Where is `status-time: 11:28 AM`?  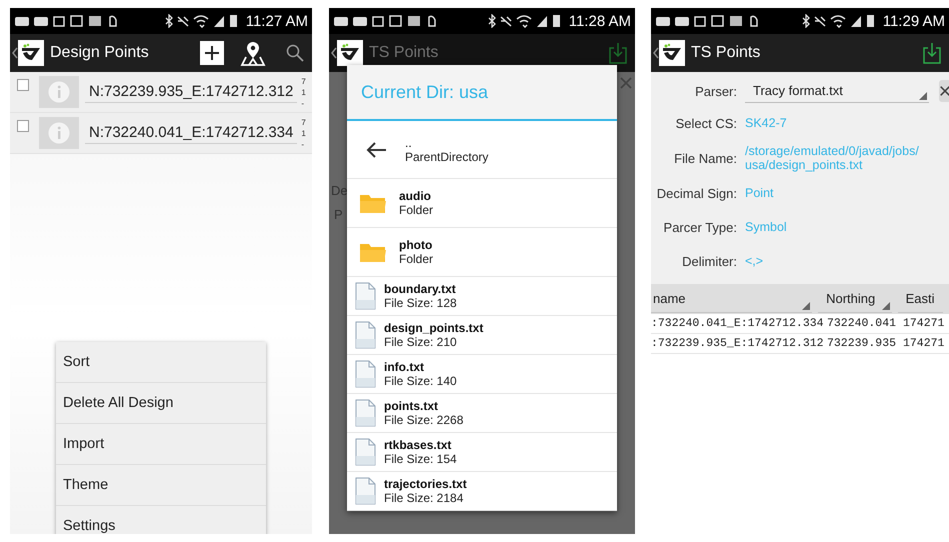 status-time: 11:28 AM is located at coordinates (599, 21).